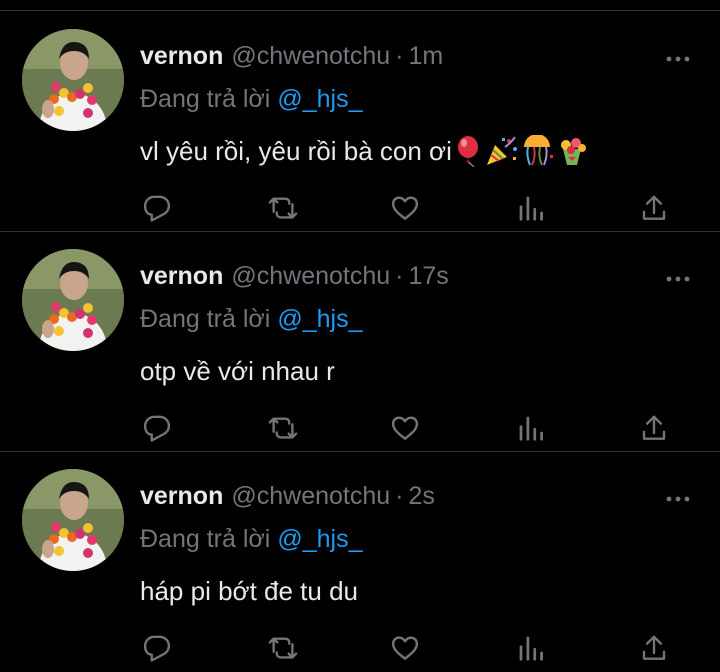 This screenshot has height=672, width=720. I want to click on timestamp: 2s, so click(422, 496).